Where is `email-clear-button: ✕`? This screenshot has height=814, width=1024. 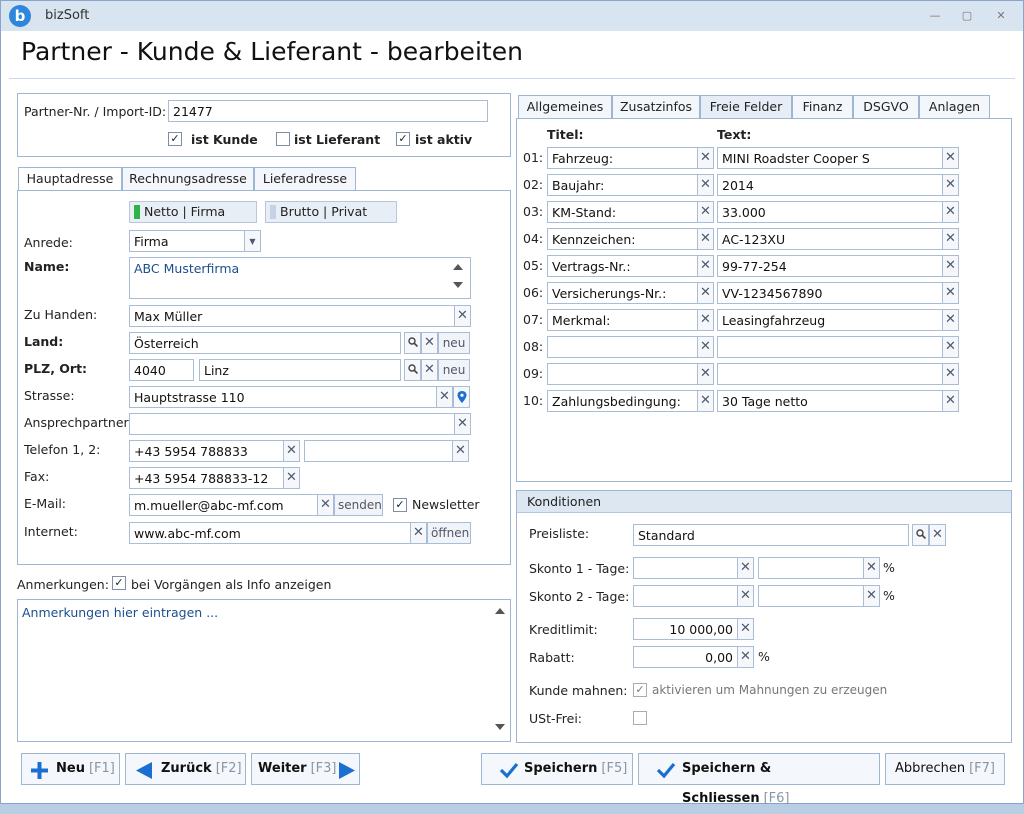
email-clear-button: ✕ is located at coordinates (325, 505).